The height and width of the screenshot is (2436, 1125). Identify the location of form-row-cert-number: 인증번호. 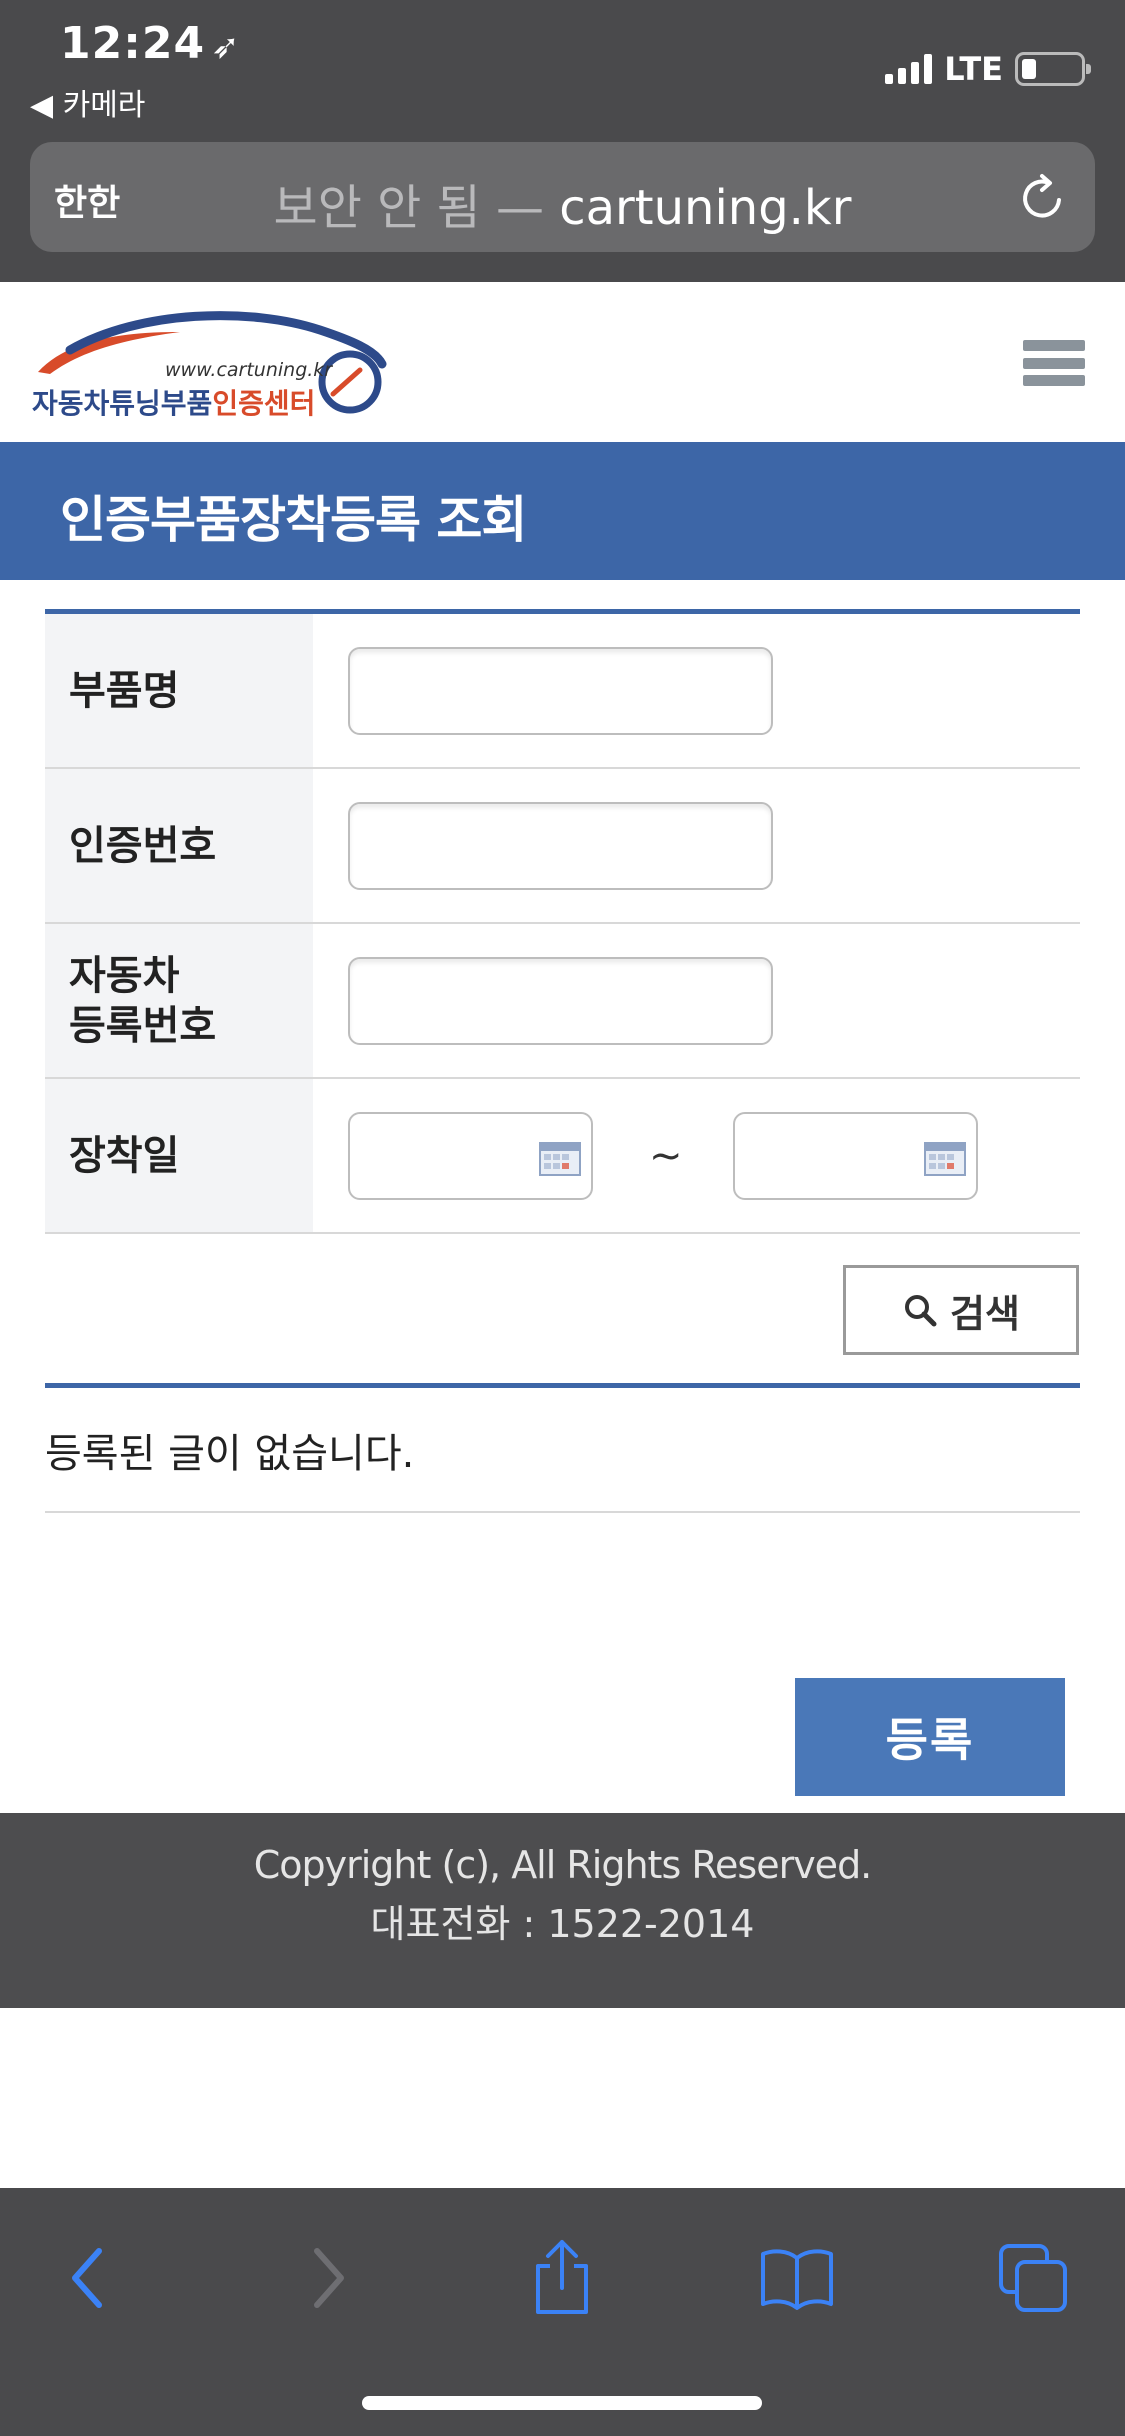
(562, 846).